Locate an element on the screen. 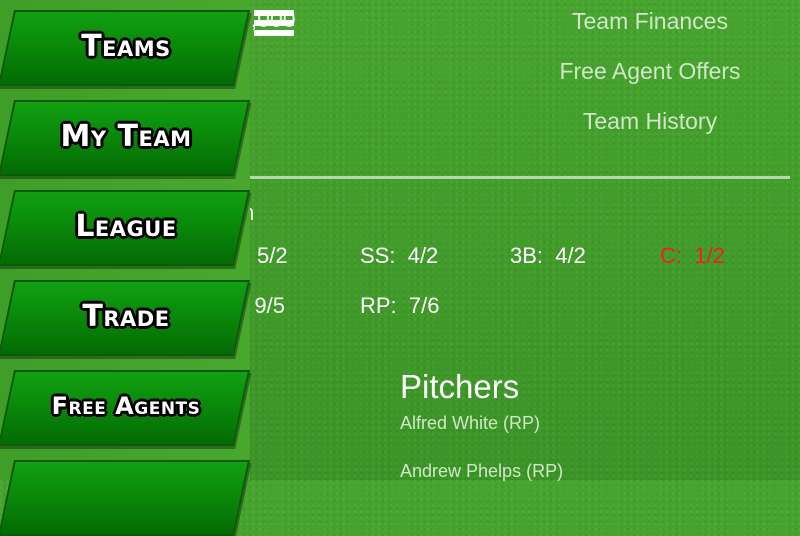  position-value: 9/5 is located at coordinates (269, 305).